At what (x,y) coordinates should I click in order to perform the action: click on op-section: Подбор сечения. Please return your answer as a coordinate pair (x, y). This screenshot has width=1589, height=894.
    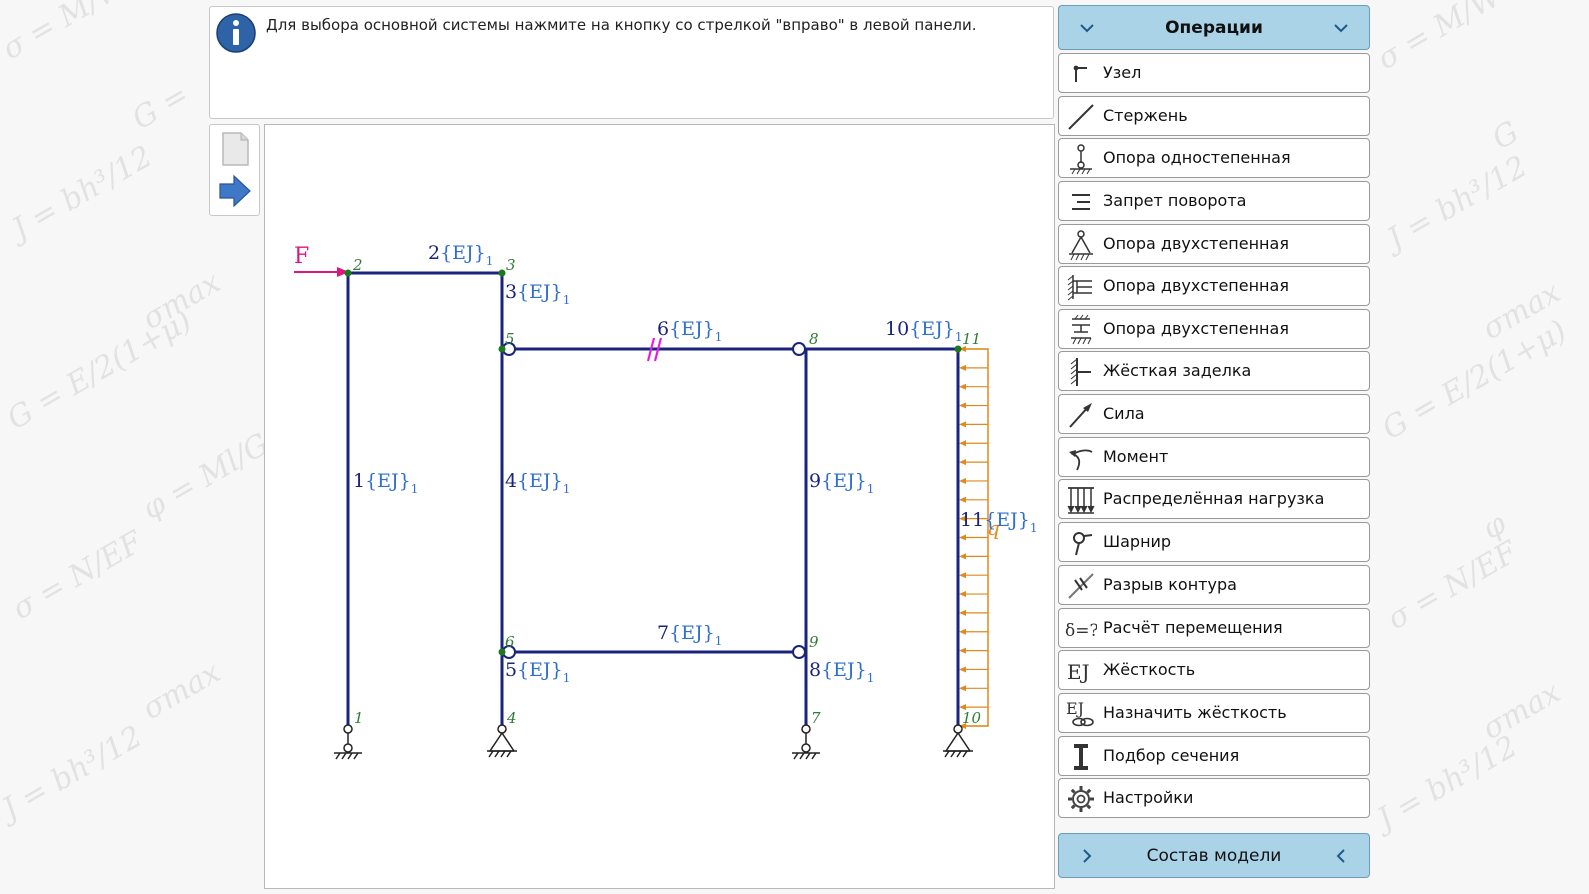
    Looking at the image, I should click on (1214, 756).